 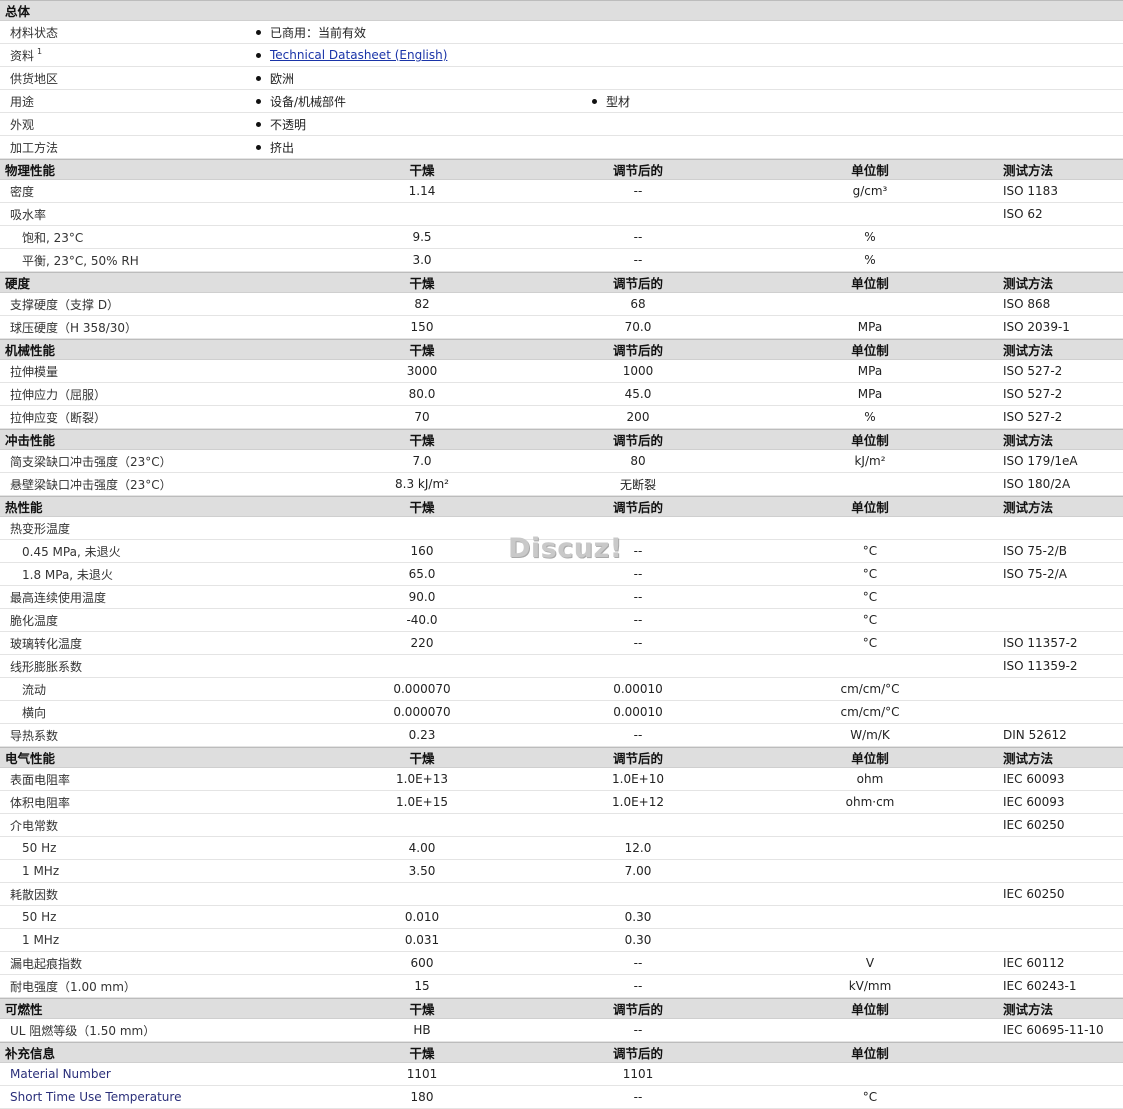 I want to click on property-row: 0.45 MPa, 未退火 160 -- °C ISO 75-2/B, so click(x=561, y=551).